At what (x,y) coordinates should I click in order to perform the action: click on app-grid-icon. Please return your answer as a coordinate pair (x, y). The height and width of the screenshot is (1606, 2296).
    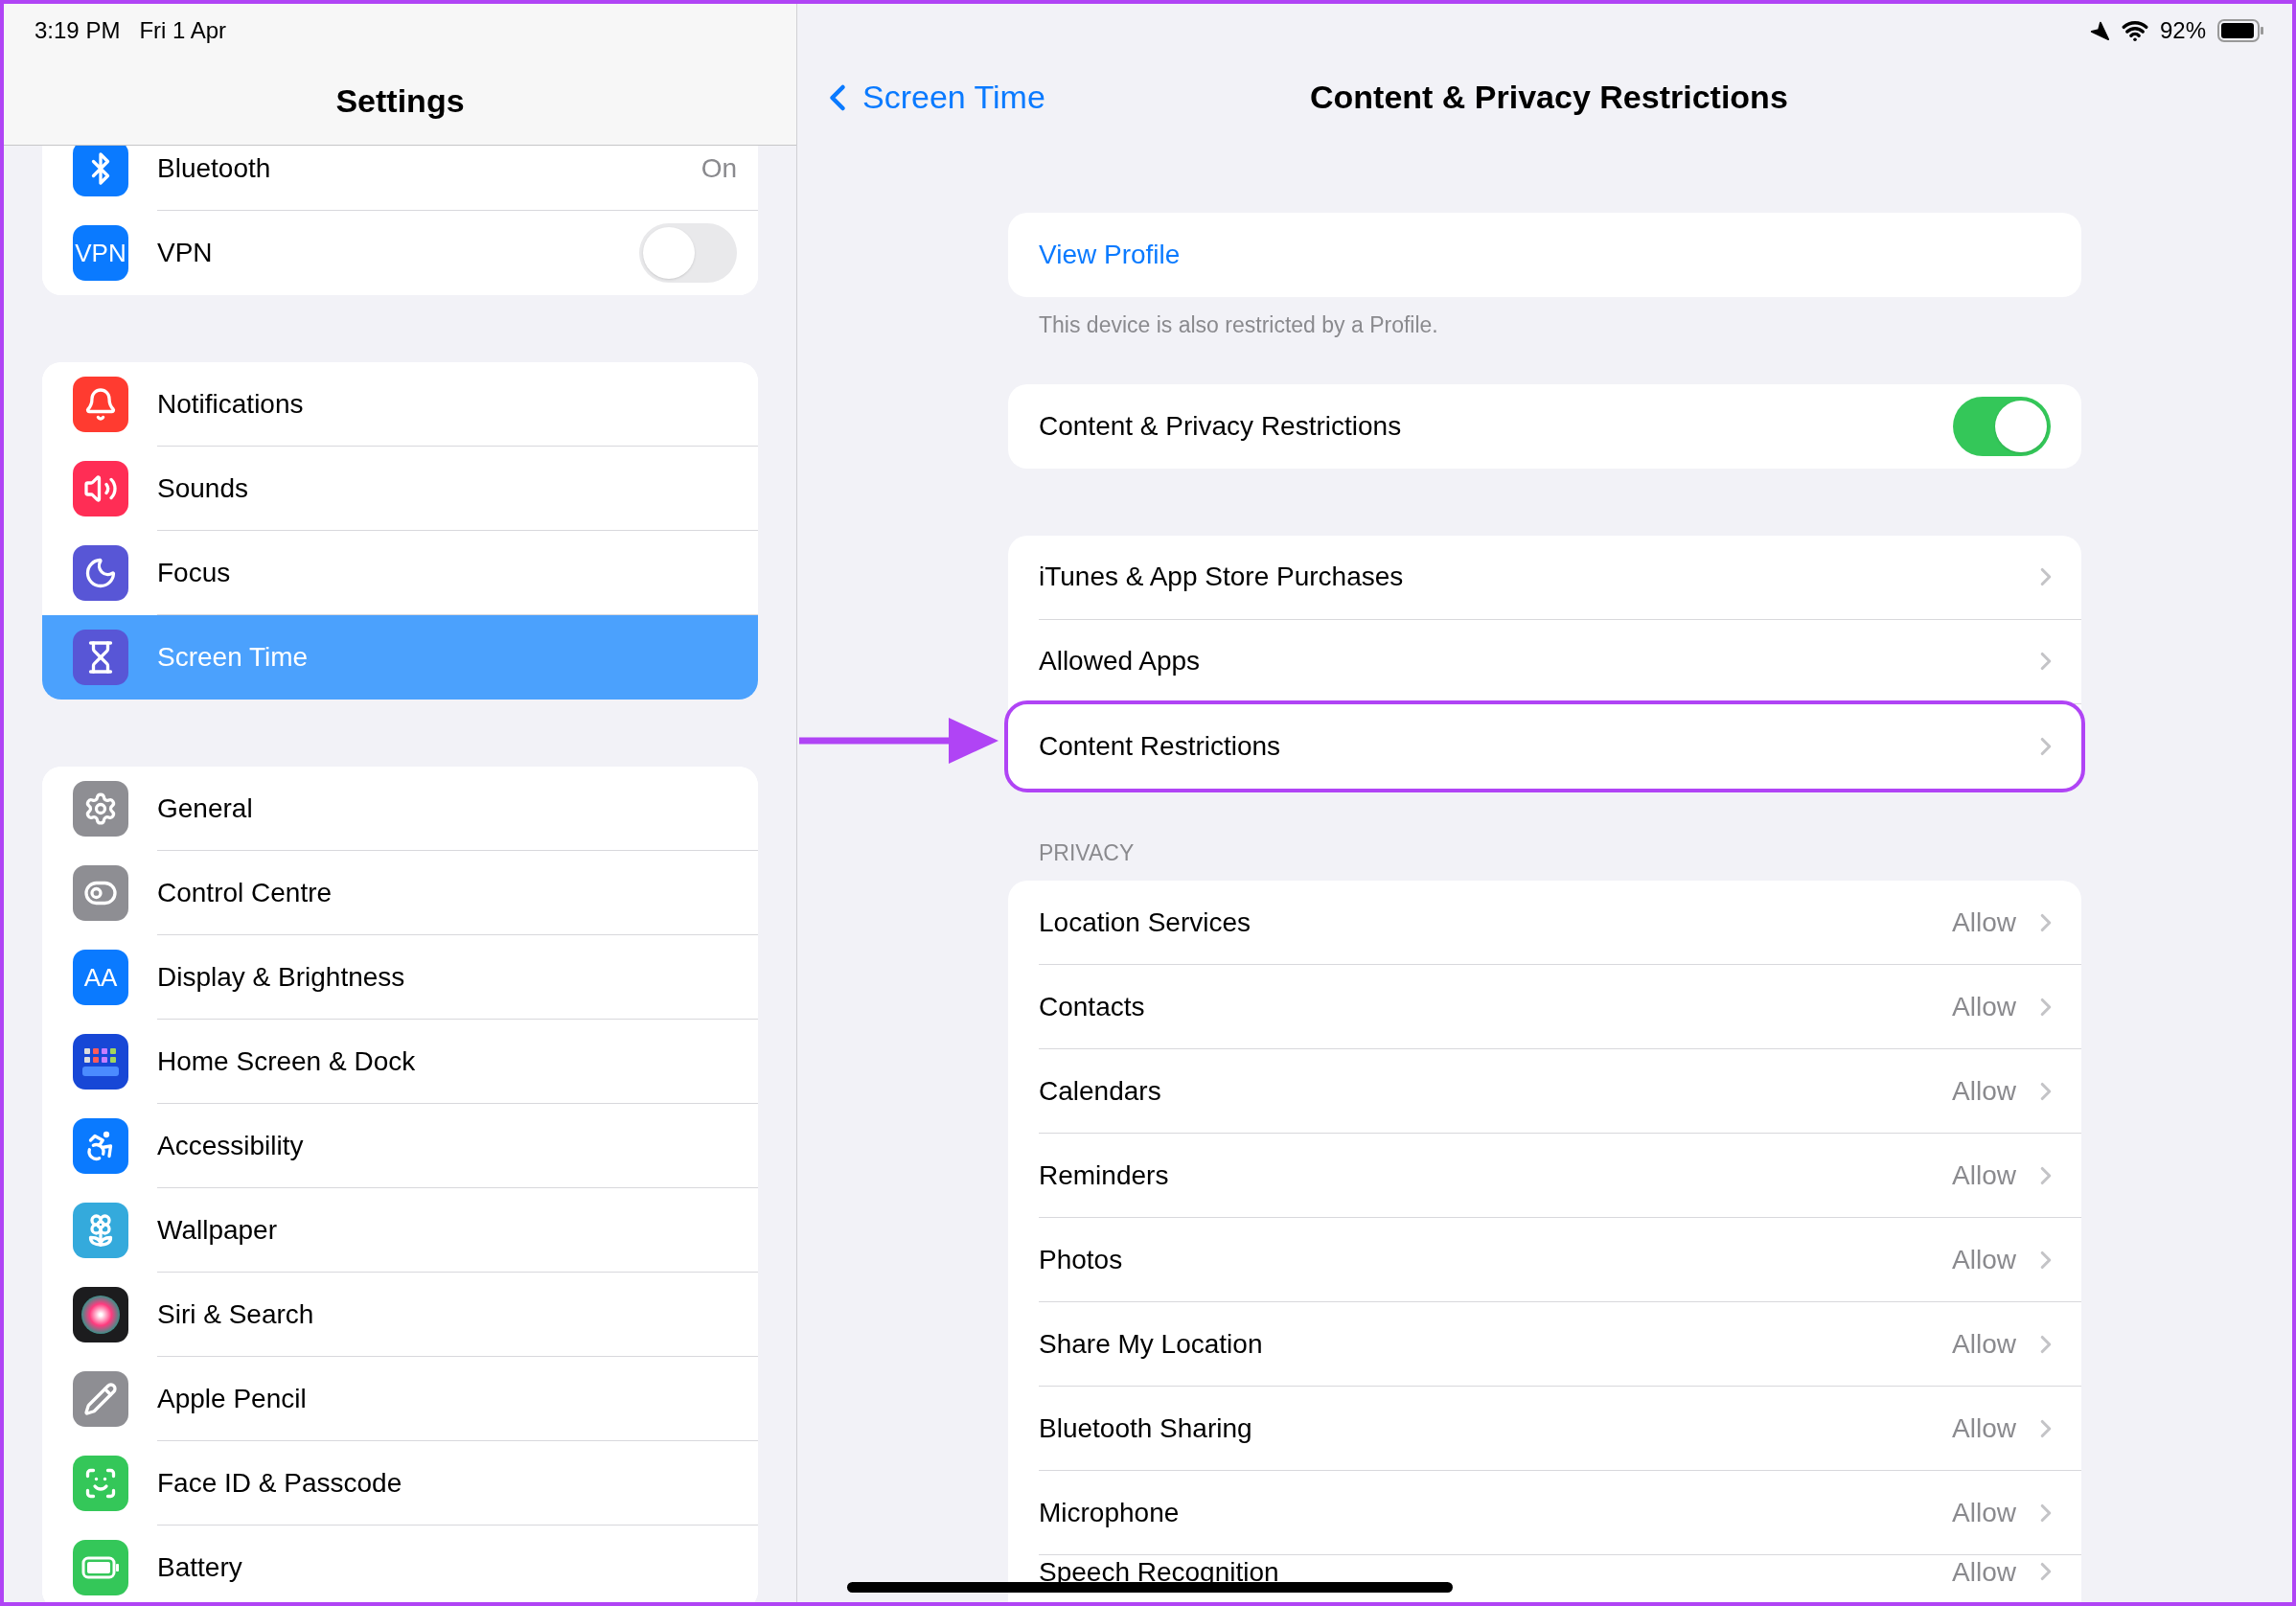
    Looking at the image, I should click on (100, 1062).